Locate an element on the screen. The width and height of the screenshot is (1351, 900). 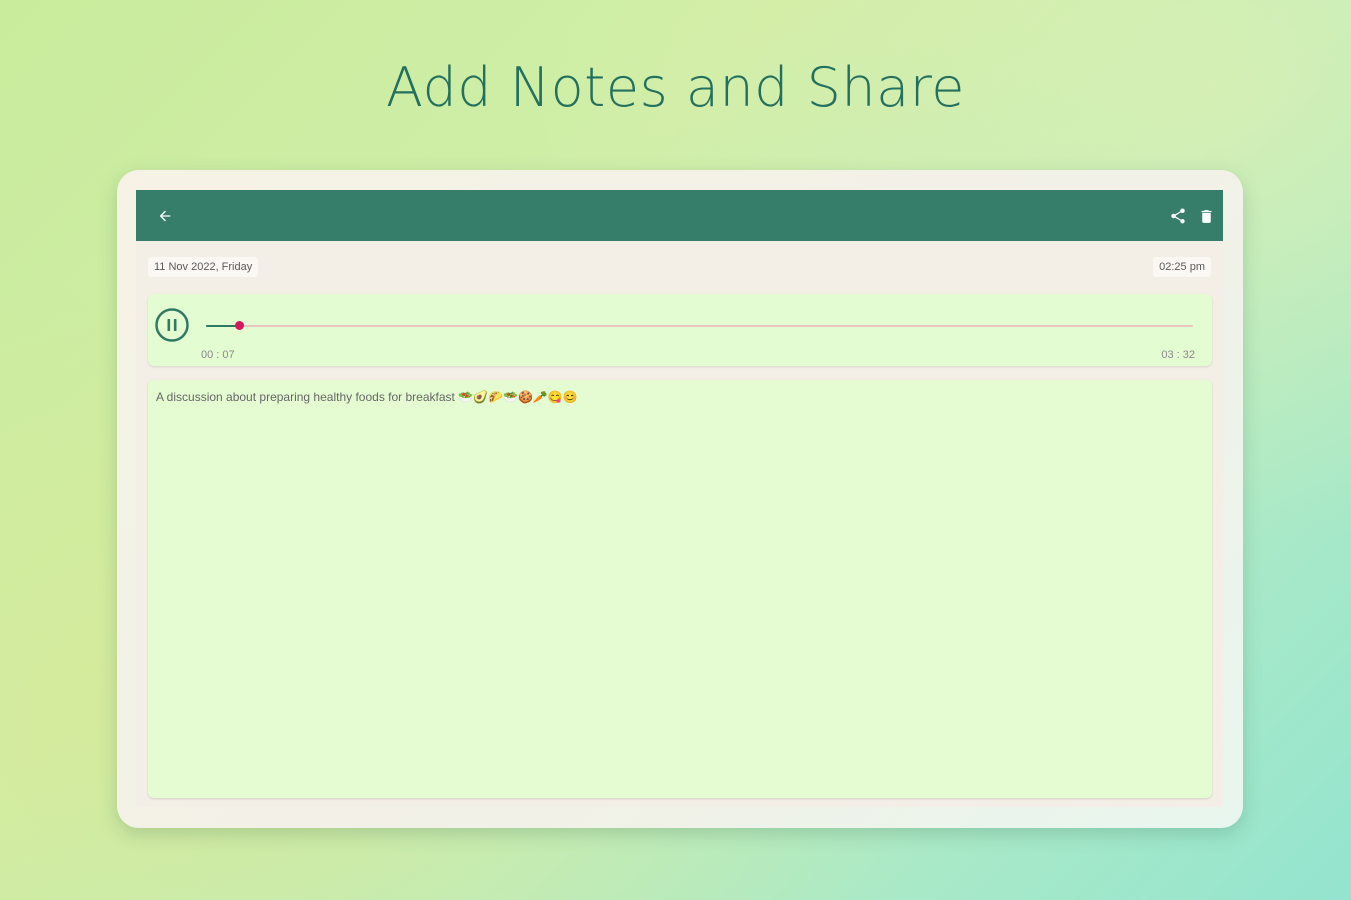
audio-player: 00 : 07 03 : 32 is located at coordinates (680, 330).